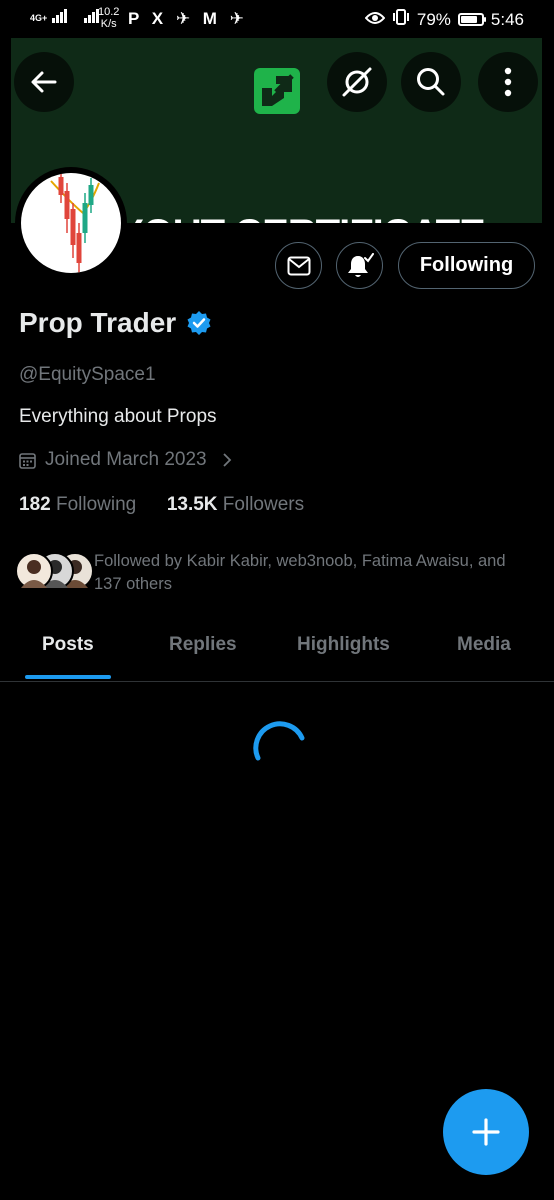 Image resolution: width=554 pixels, height=1200 pixels. Describe the element at coordinates (507, 19) in the screenshot. I see `clock: 5:46` at that location.